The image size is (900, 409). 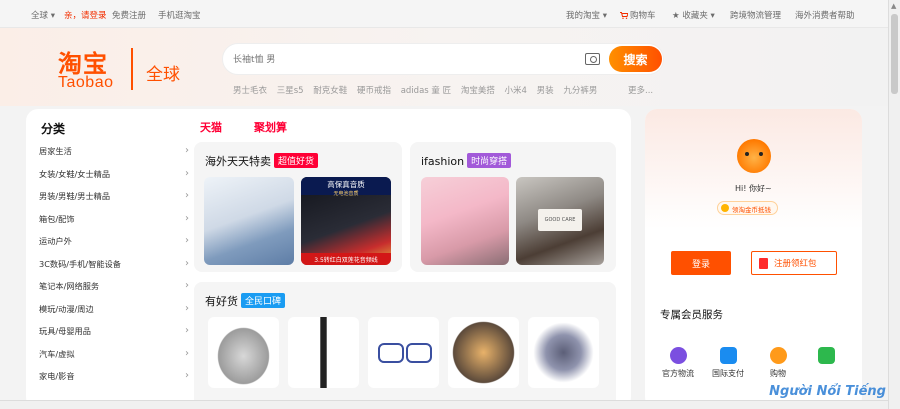 What do you see at coordinates (346, 194) in the screenshot?
I see `cable-sub-text: 无电池音质` at bounding box center [346, 194].